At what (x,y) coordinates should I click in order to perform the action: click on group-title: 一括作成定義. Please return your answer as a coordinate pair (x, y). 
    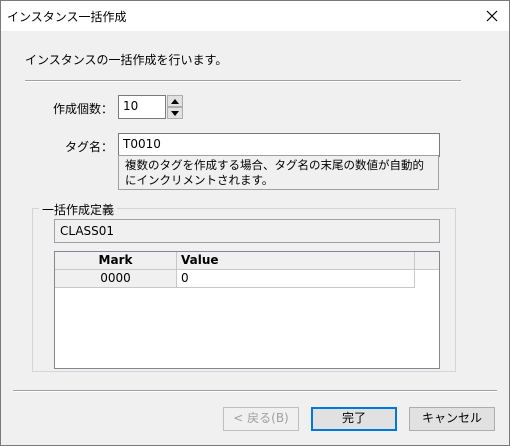
    Looking at the image, I should click on (78, 209).